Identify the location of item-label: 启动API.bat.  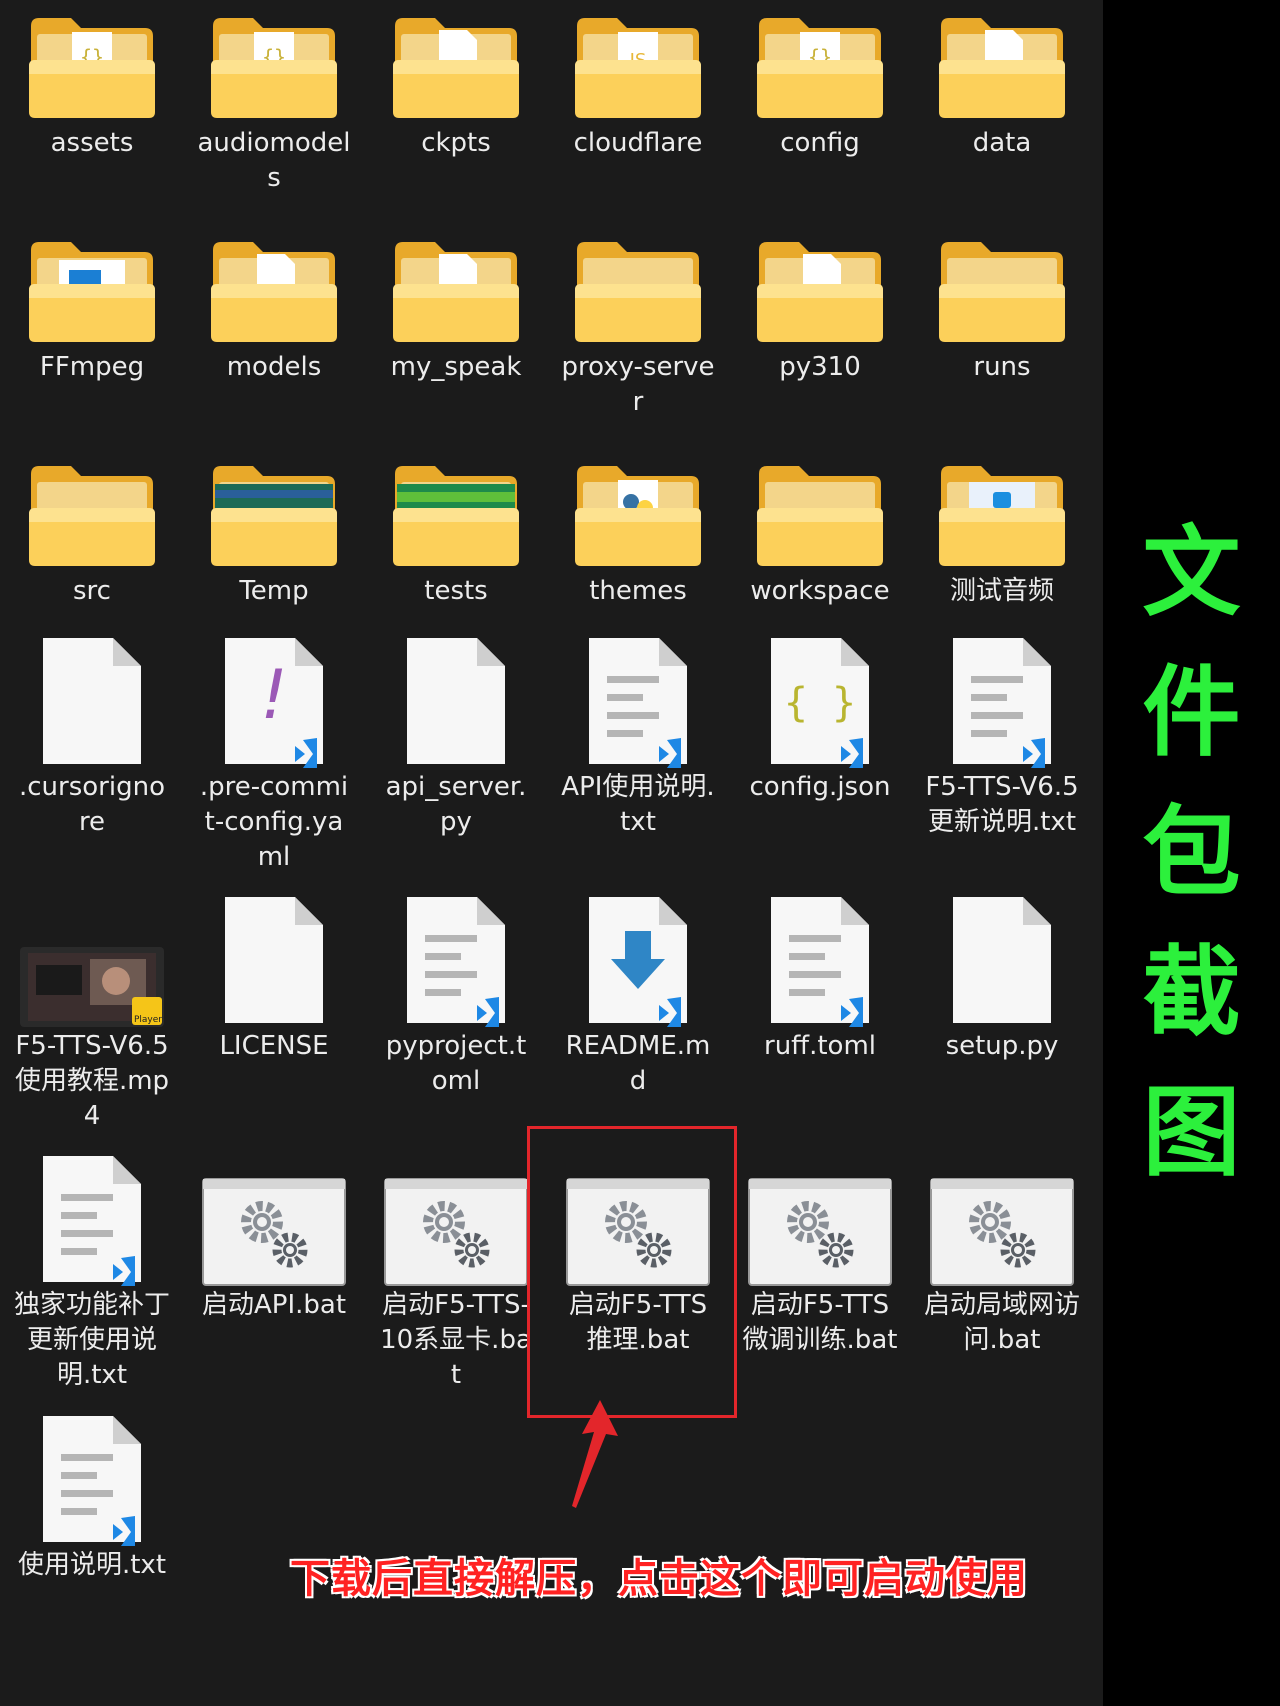
(274, 1305).